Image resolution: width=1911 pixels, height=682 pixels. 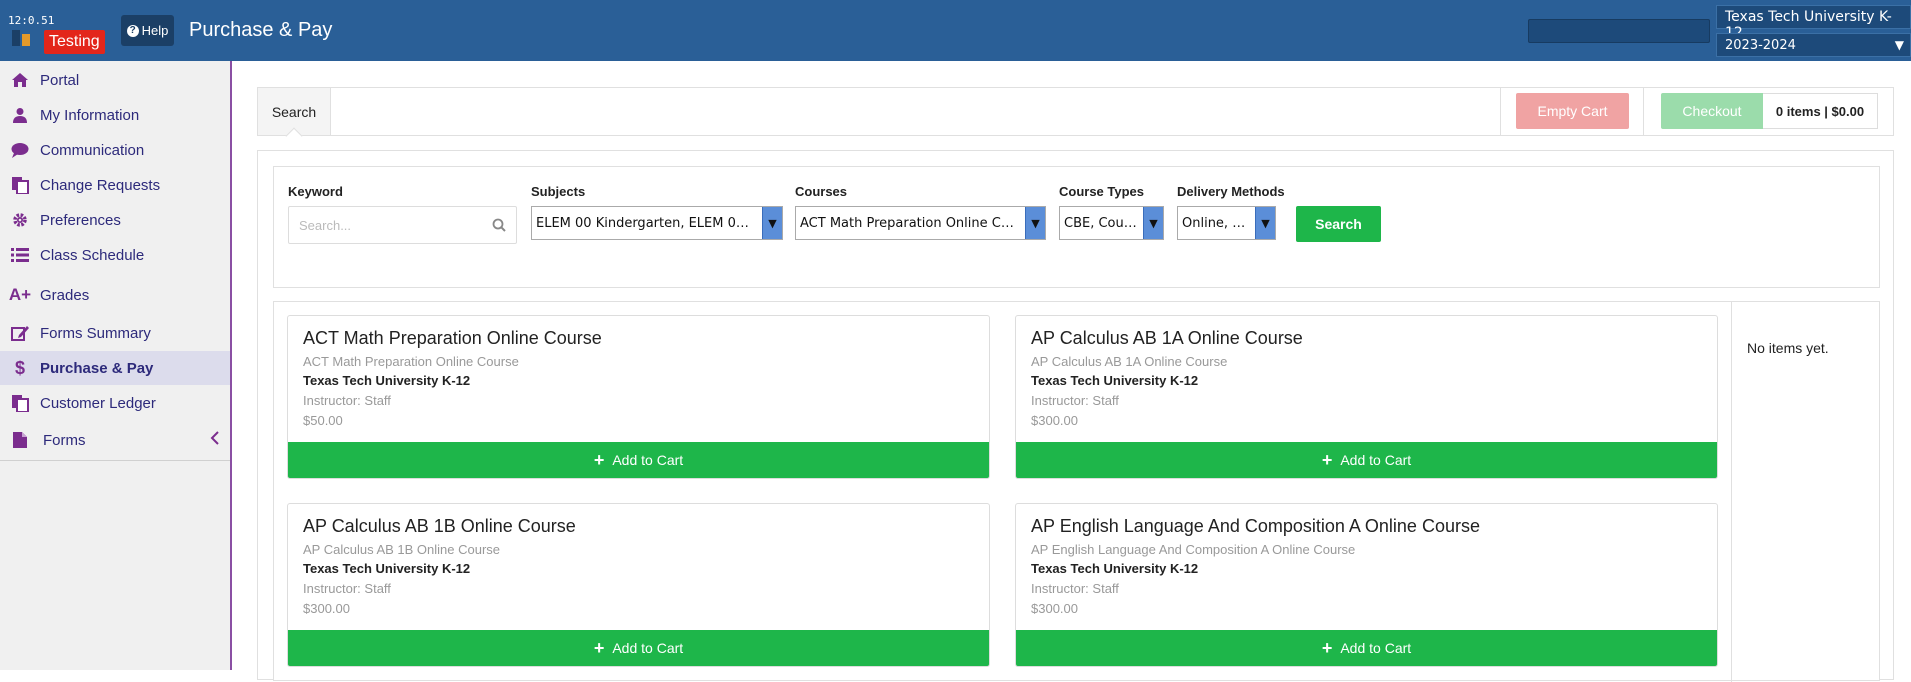 What do you see at coordinates (821, 191) in the screenshot?
I see `courses-label: Courses` at bounding box center [821, 191].